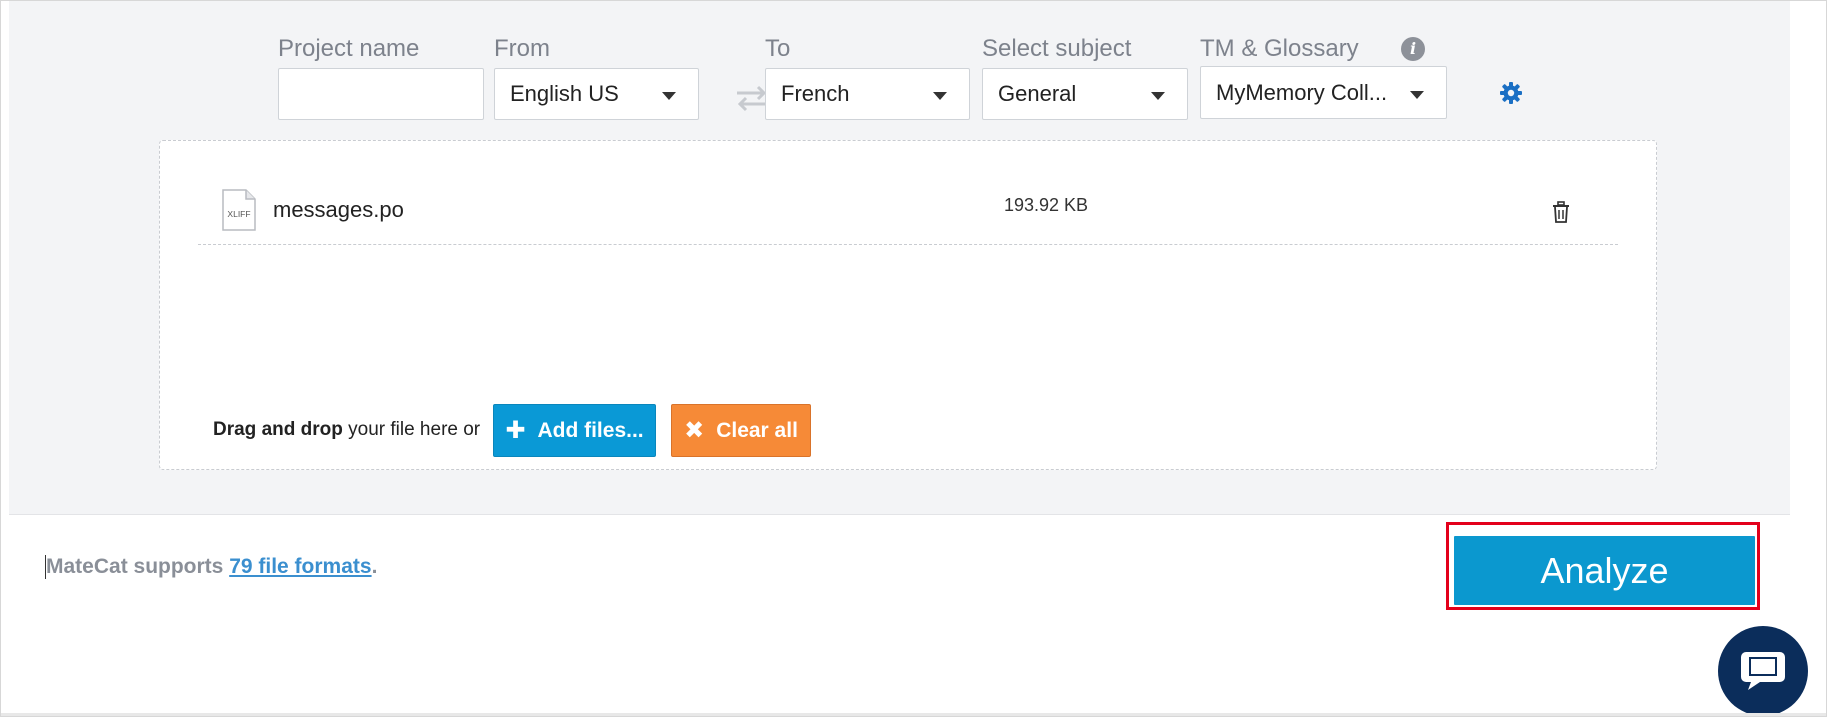 This screenshot has width=1827, height=717. What do you see at coordinates (757, 430) in the screenshot?
I see `clear-all-label: Clear all` at bounding box center [757, 430].